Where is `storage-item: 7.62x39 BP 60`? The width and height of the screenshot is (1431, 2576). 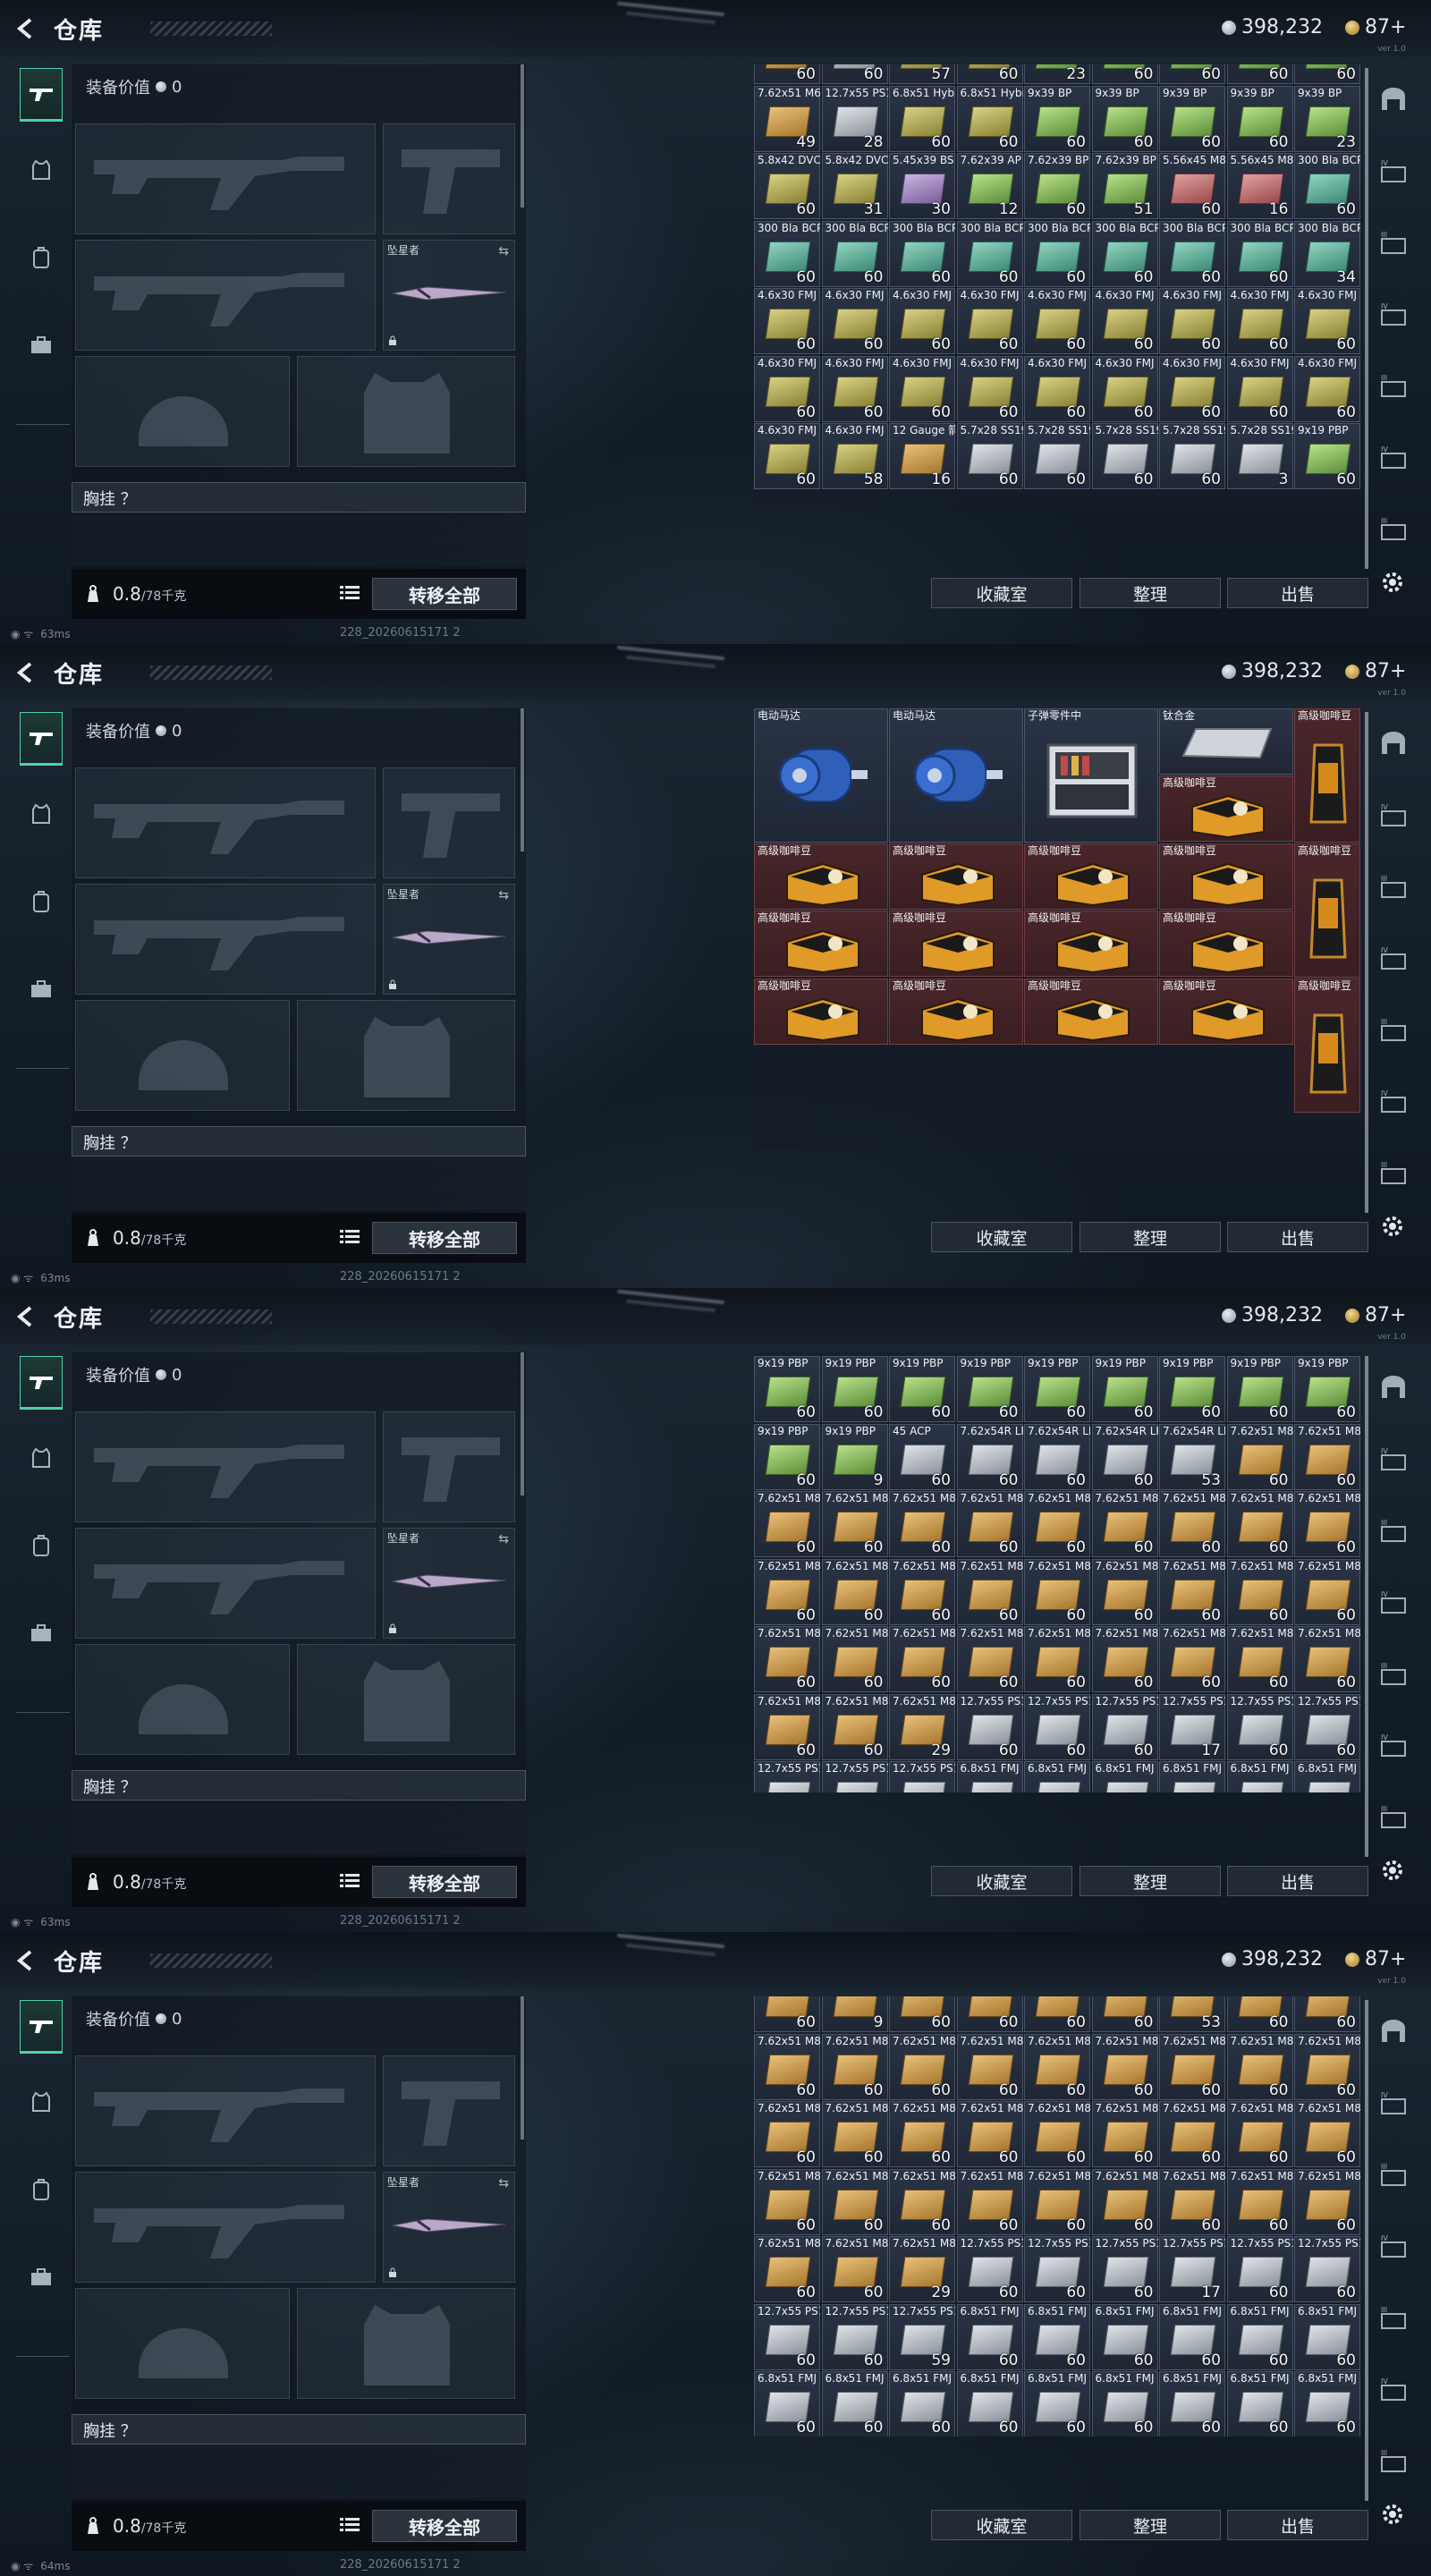
storage-item: 7.62x39 BP 60 is located at coordinates (1057, 186).